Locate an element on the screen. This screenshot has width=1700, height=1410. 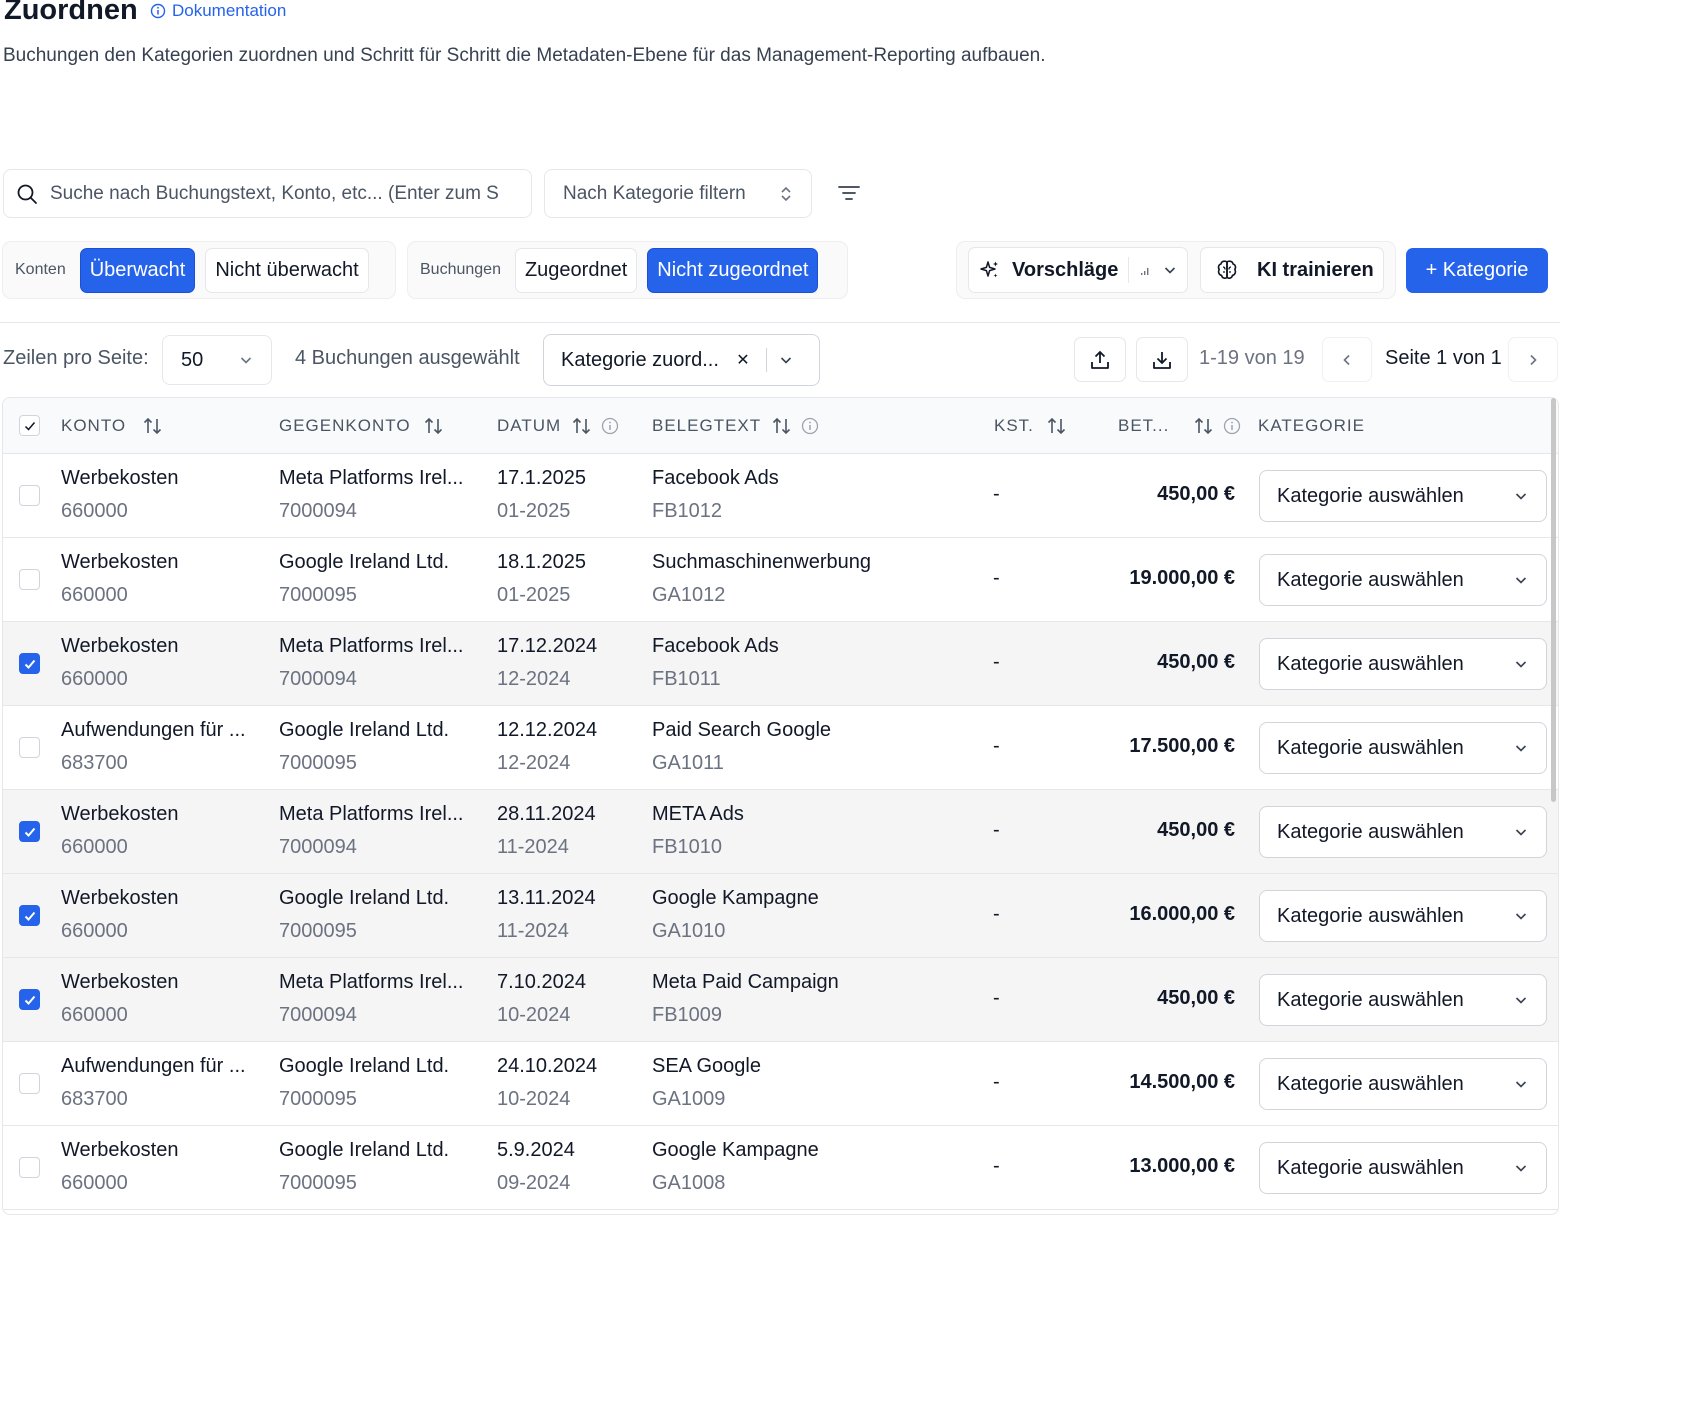
filter-lines-icon is located at coordinates (849, 193).